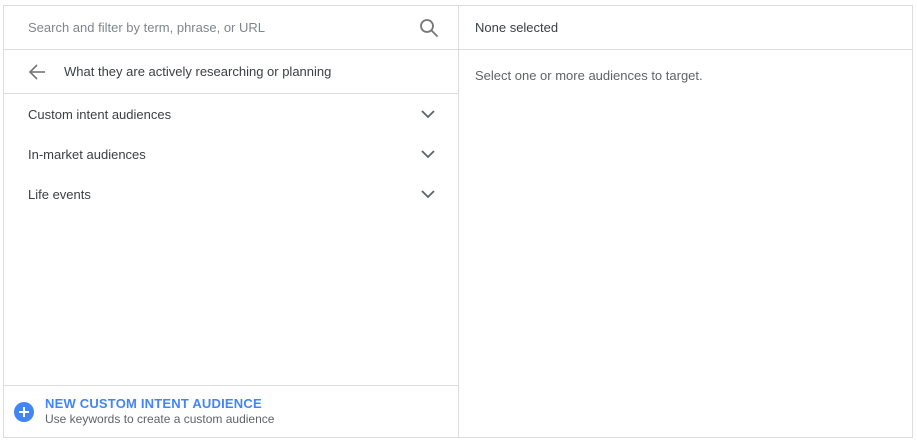 The height and width of the screenshot is (448, 917). What do you see at coordinates (24, 411) in the screenshot?
I see `add-circle-icon` at bounding box center [24, 411].